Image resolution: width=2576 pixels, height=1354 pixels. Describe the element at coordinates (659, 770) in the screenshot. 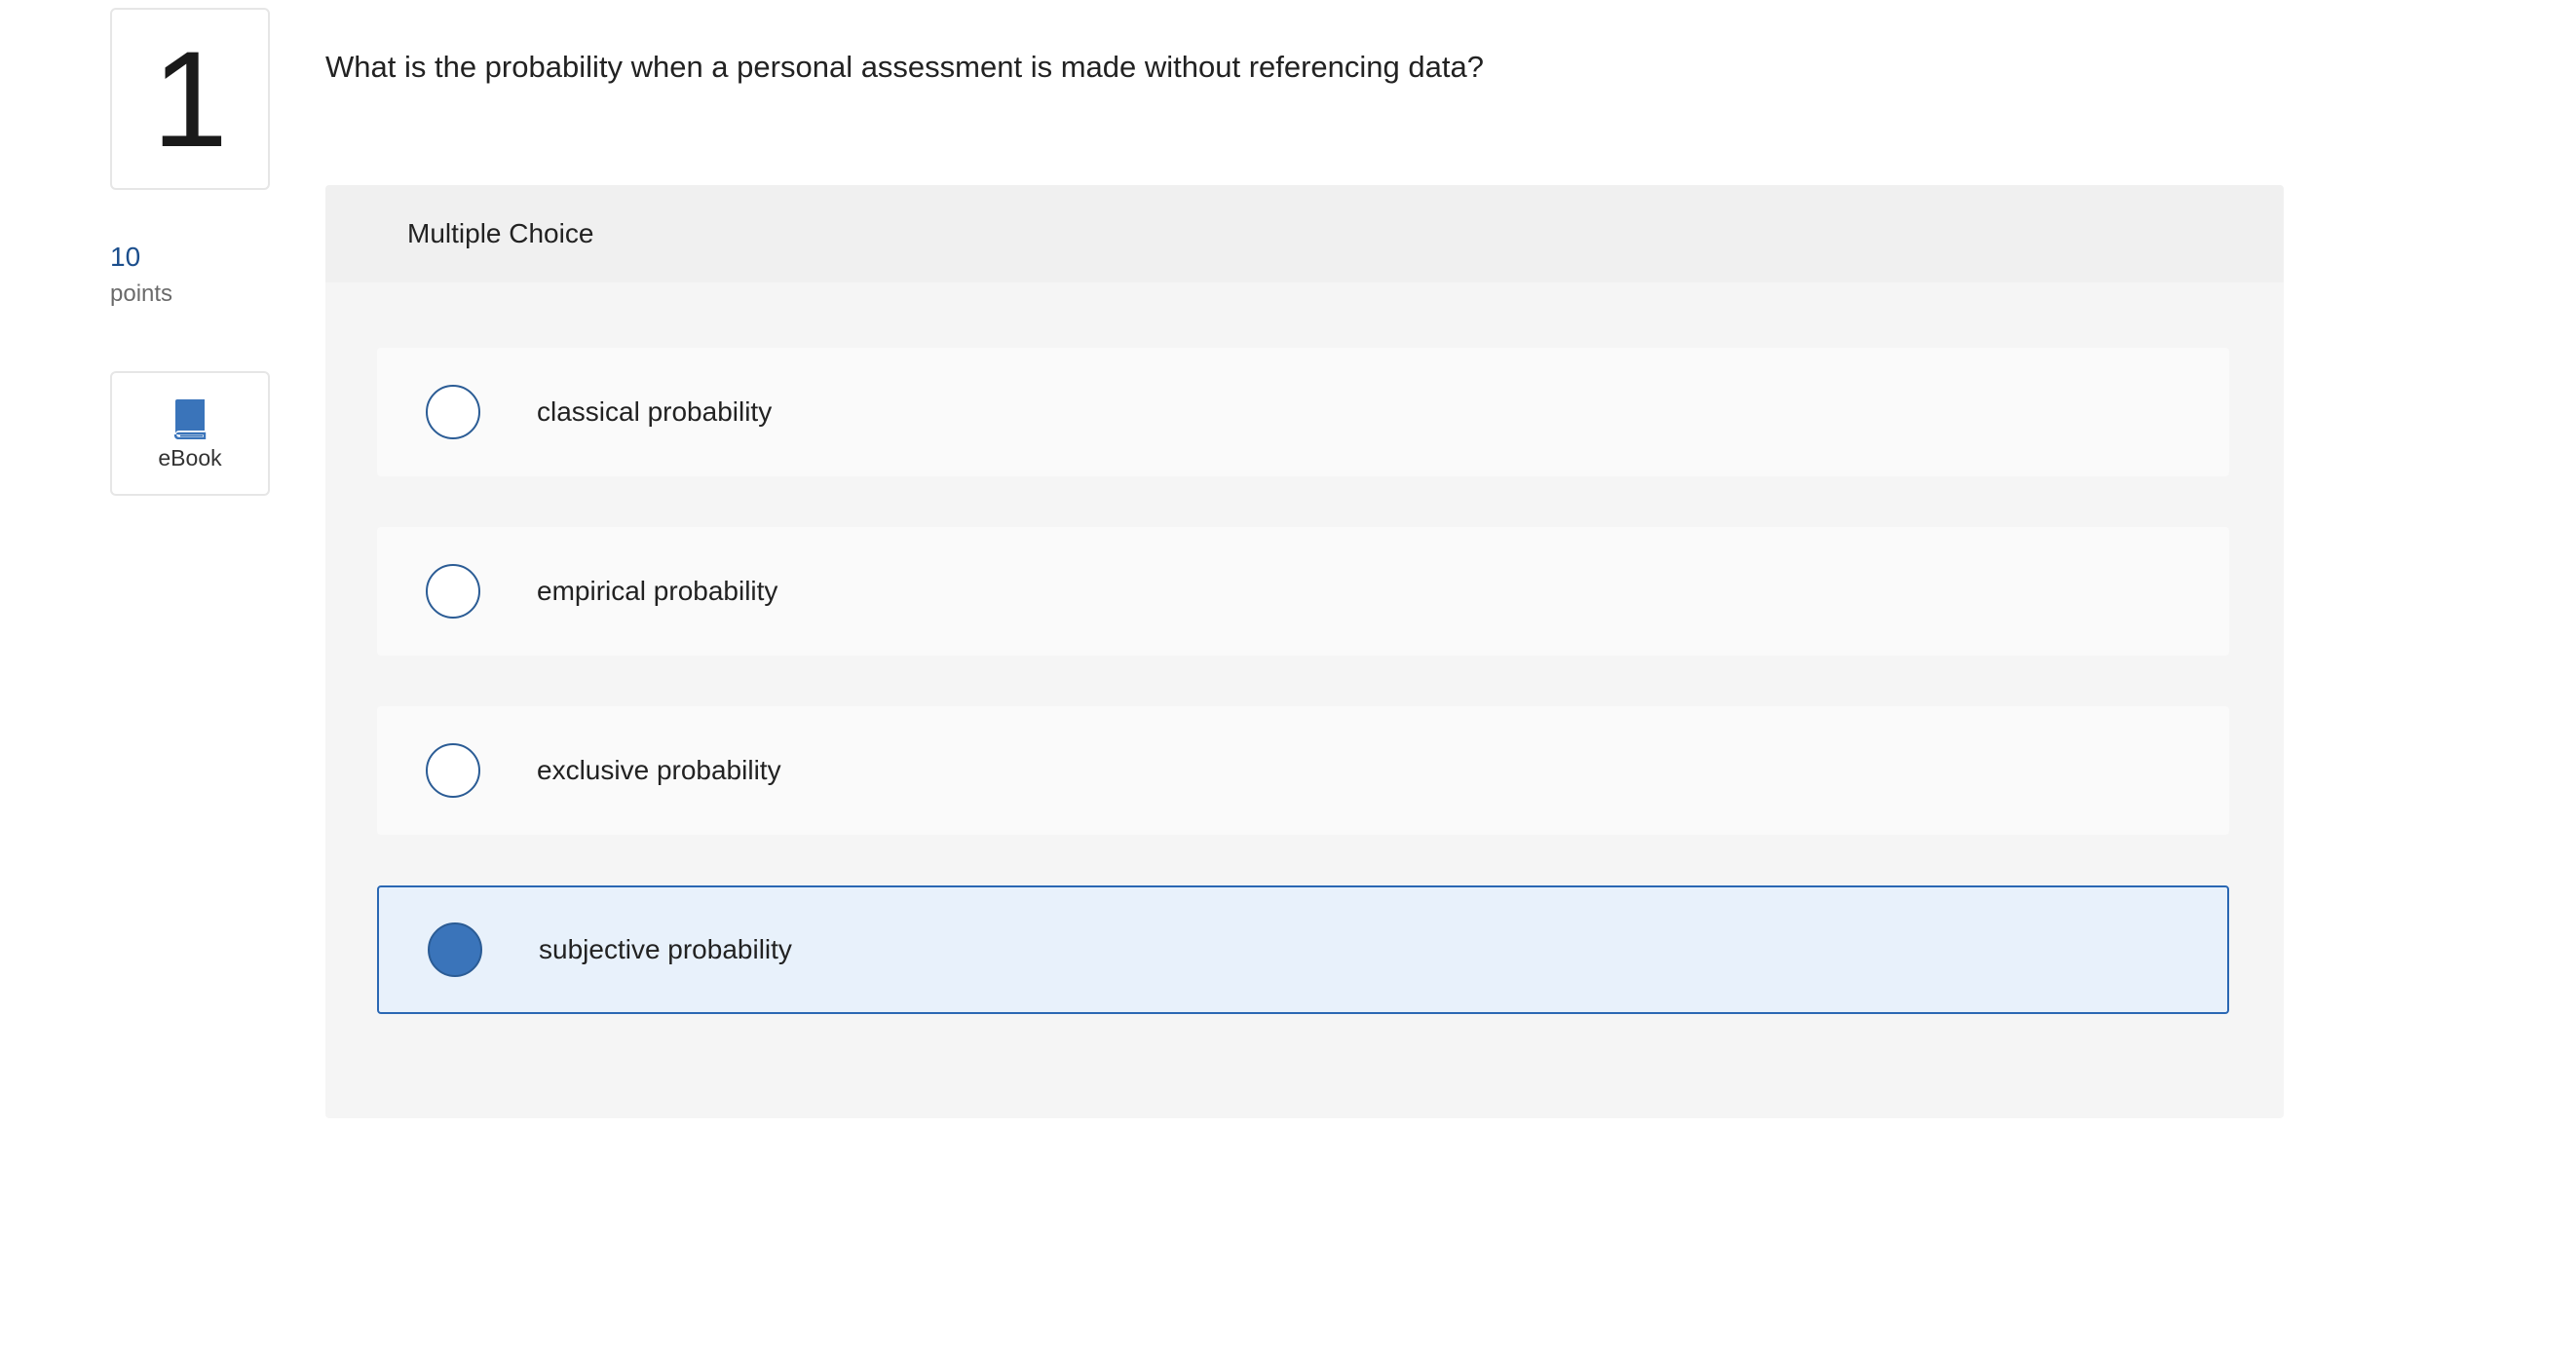

I see `choice-label: exclusive probability` at that location.